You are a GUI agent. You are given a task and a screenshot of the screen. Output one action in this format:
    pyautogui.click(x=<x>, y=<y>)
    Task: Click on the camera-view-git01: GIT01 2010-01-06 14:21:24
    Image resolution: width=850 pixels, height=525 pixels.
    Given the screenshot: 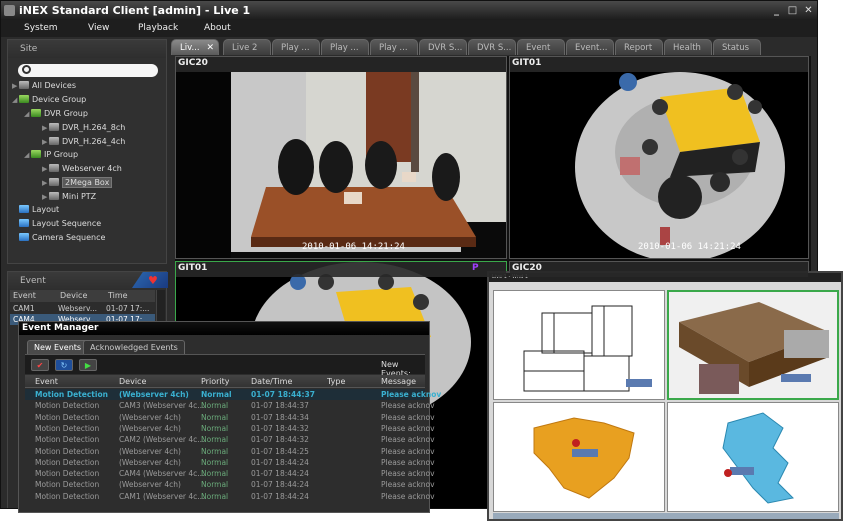 What is the action you would take?
    pyautogui.click(x=659, y=157)
    